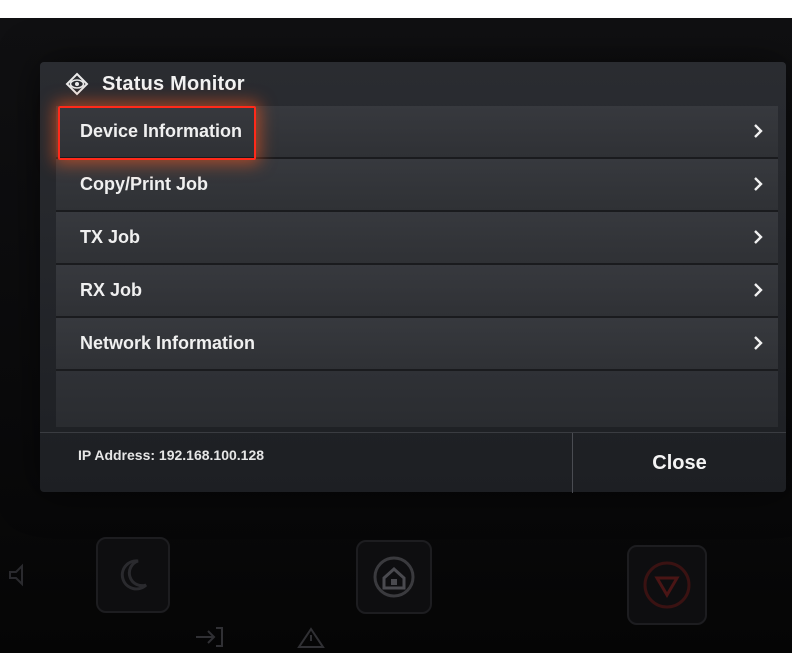 Image resolution: width=792 pixels, height=653 pixels. What do you see at coordinates (173, 83) in the screenshot?
I see `page-title: Status Monitor` at bounding box center [173, 83].